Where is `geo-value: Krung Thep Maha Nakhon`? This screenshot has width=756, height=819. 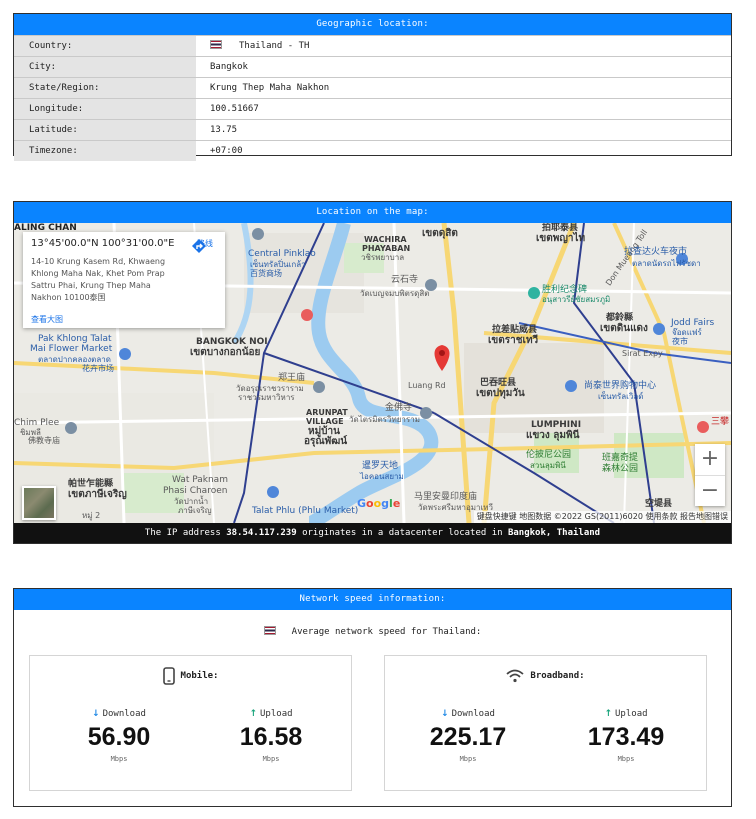 geo-value: Krung Thep Maha Nakhon is located at coordinates (270, 88).